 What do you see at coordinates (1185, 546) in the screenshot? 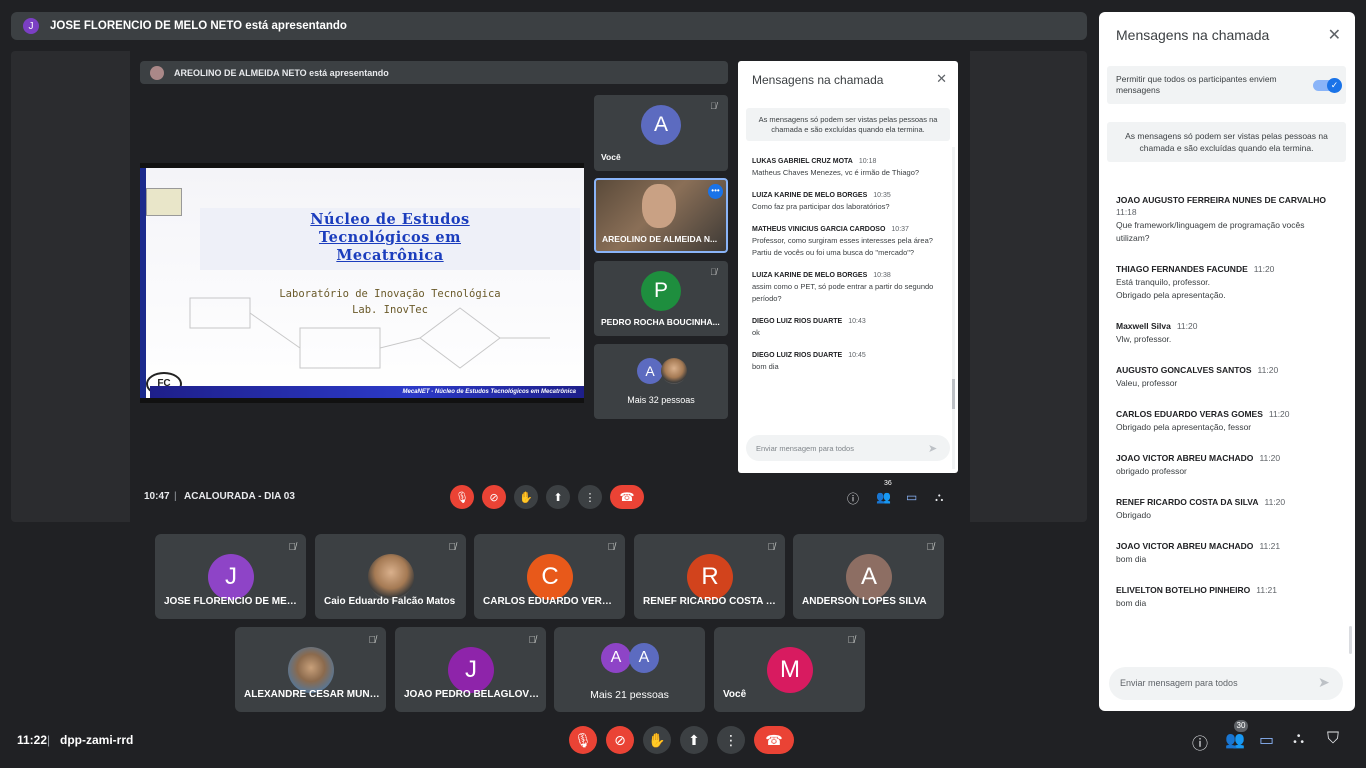
I see `message-author: JOAO VICTOR ABREU MACHADO` at bounding box center [1185, 546].